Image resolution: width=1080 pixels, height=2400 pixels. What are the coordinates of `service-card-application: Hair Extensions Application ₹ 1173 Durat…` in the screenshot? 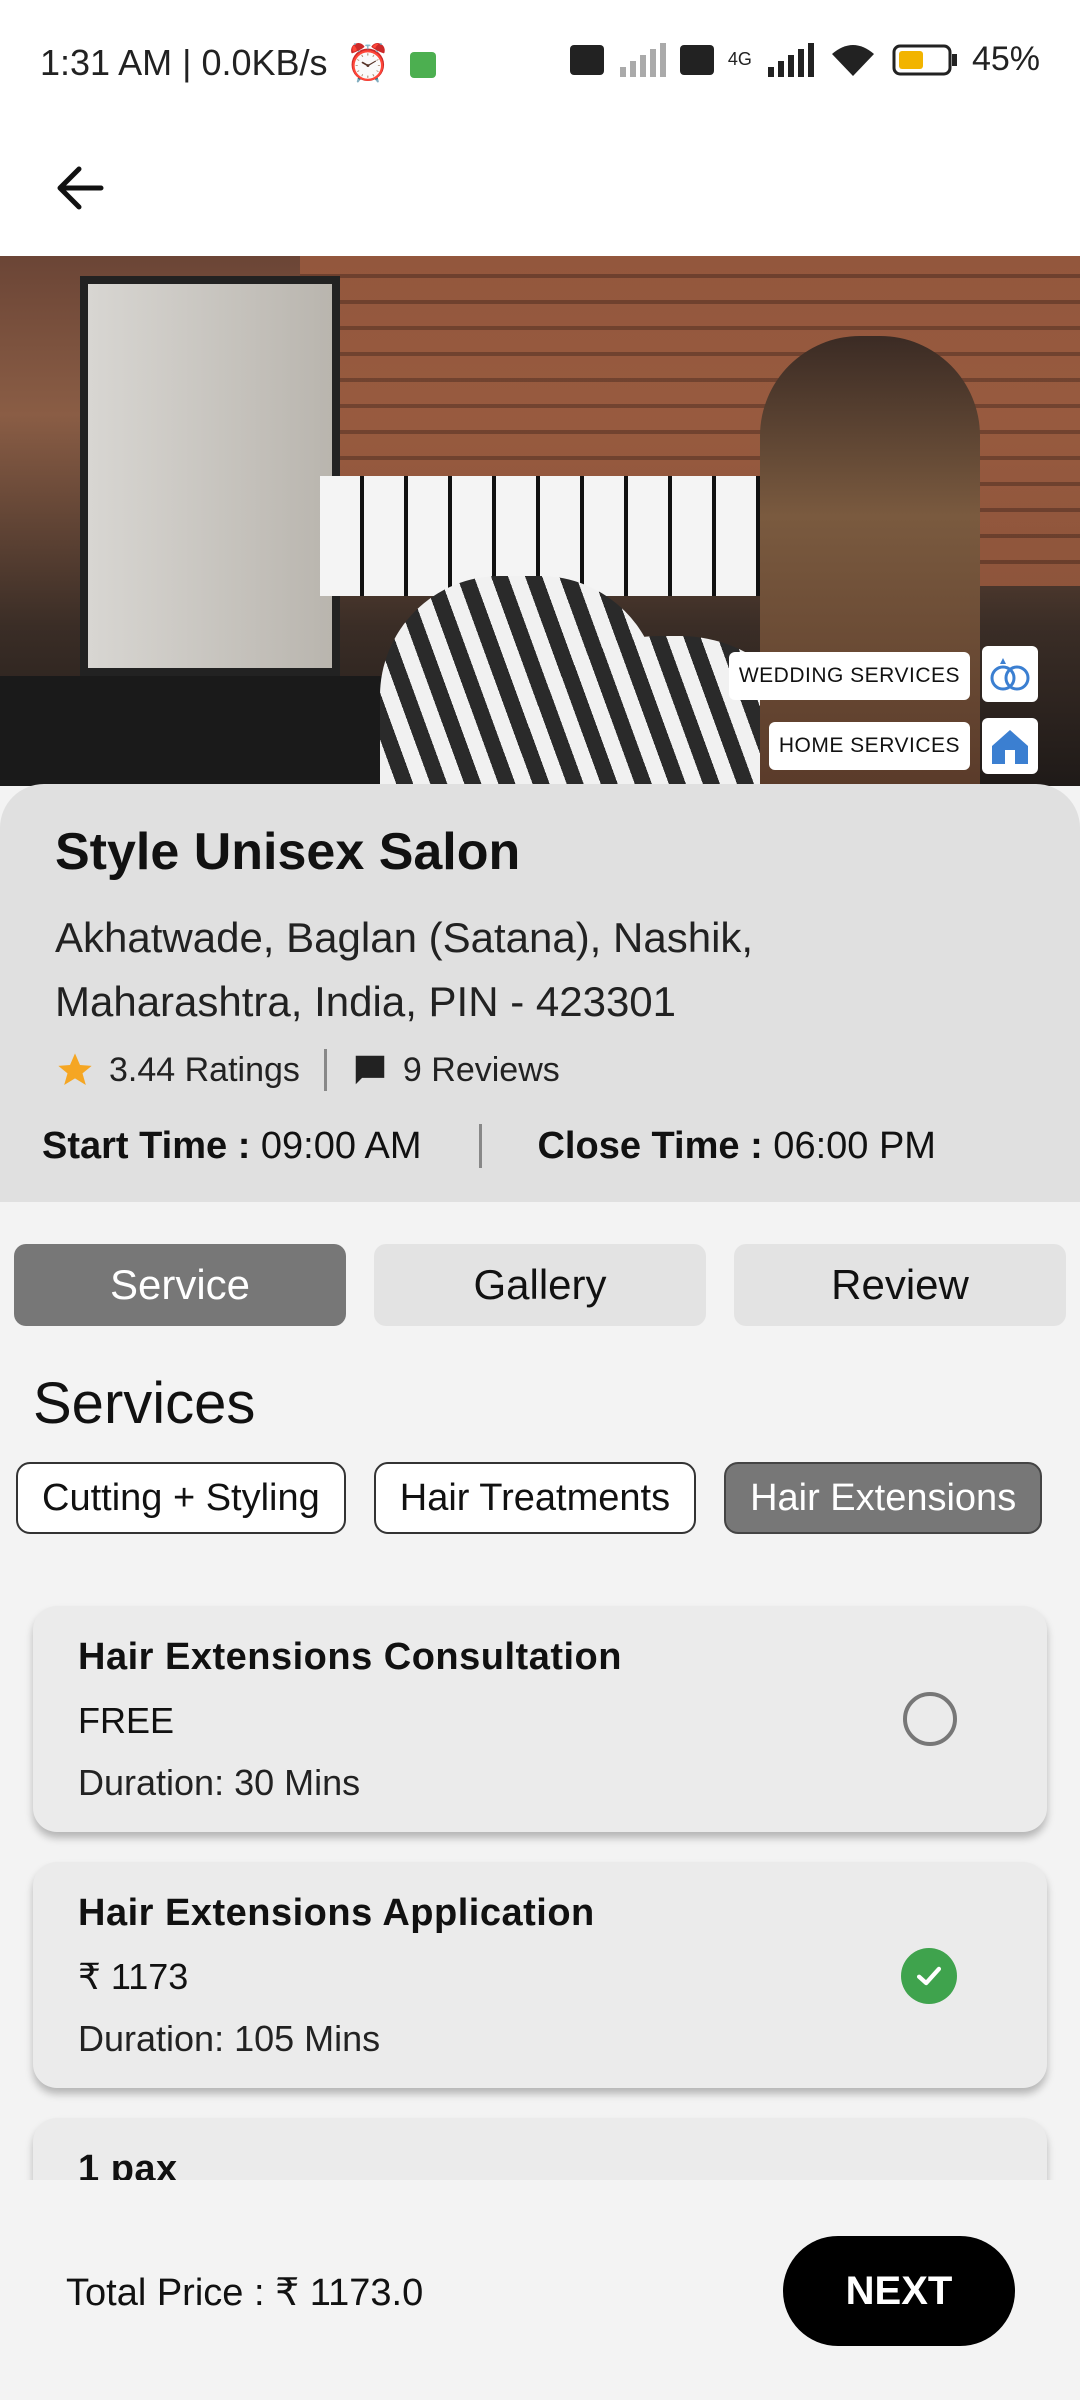 It's located at (540, 1975).